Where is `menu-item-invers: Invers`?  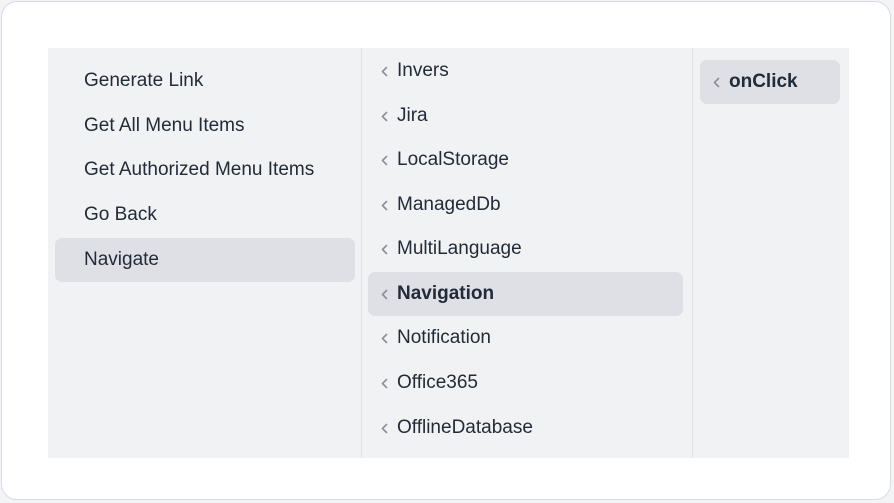
menu-item-invers: Invers is located at coordinates (525, 71).